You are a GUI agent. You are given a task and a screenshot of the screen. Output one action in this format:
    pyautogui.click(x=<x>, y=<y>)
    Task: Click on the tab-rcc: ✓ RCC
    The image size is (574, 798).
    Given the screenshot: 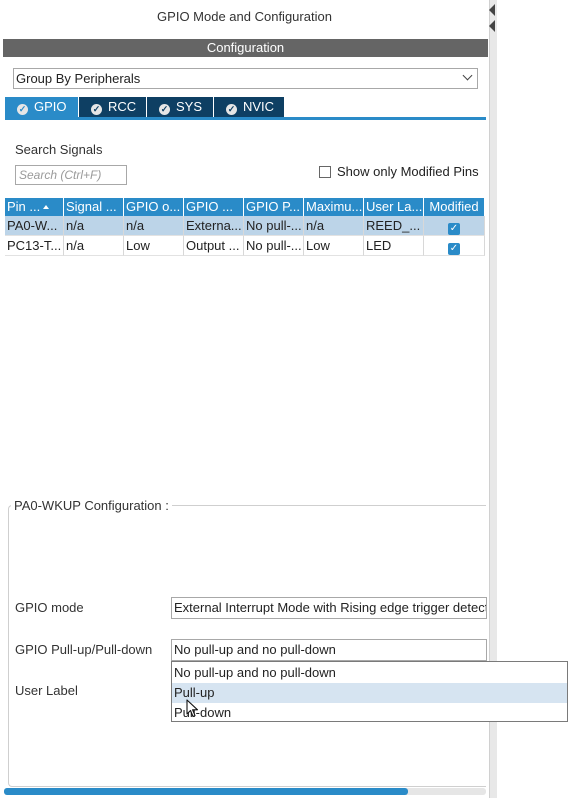 What is the action you would take?
    pyautogui.click(x=113, y=107)
    